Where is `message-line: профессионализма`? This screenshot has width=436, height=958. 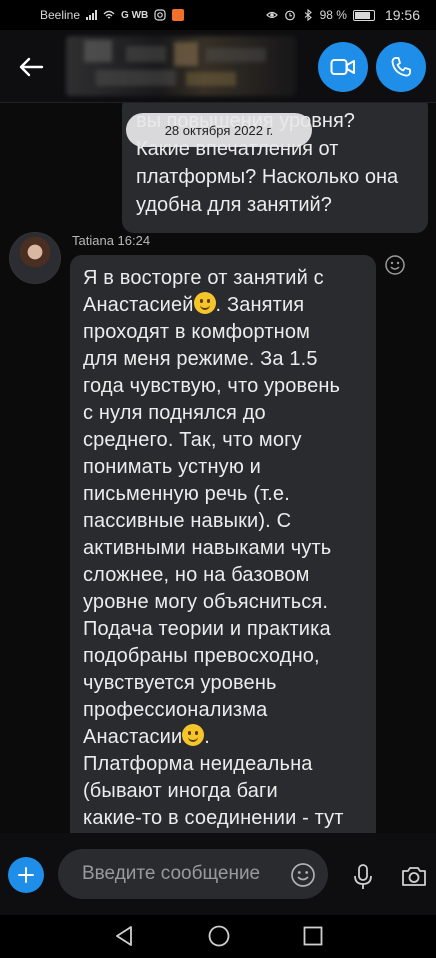 message-line: профессионализма is located at coordinates (175, 710).